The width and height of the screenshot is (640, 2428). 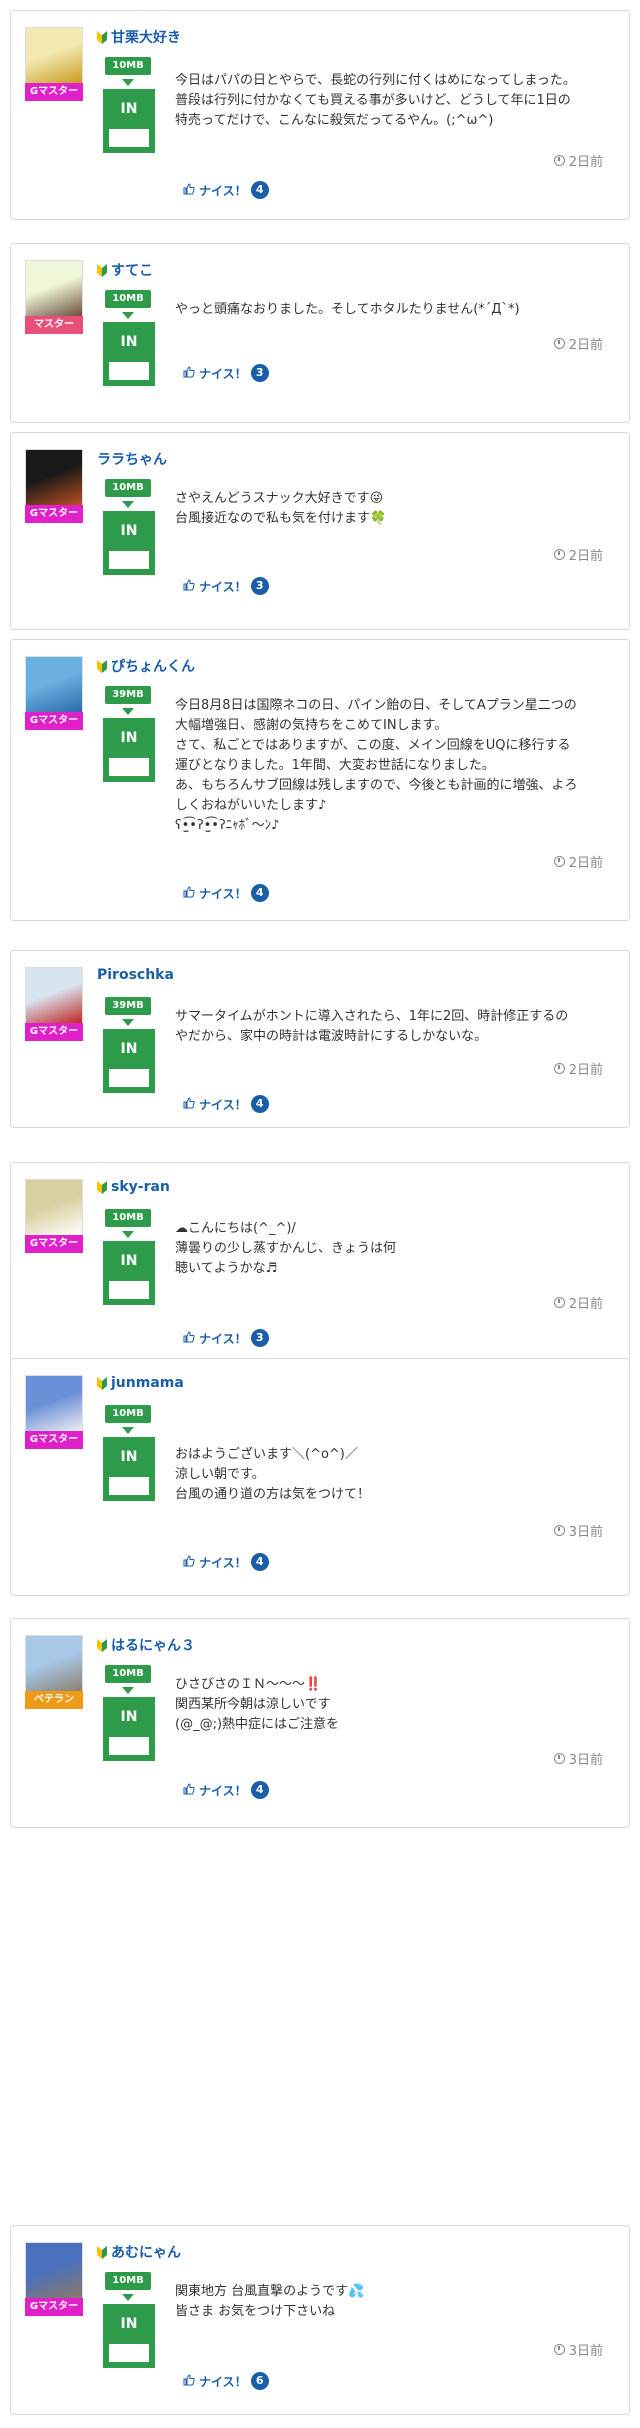 What do you see at coordinates (146, 666) in the screenshot?
I see `user-name-link: ぴちょんくん` at bounding box center [146, 666].